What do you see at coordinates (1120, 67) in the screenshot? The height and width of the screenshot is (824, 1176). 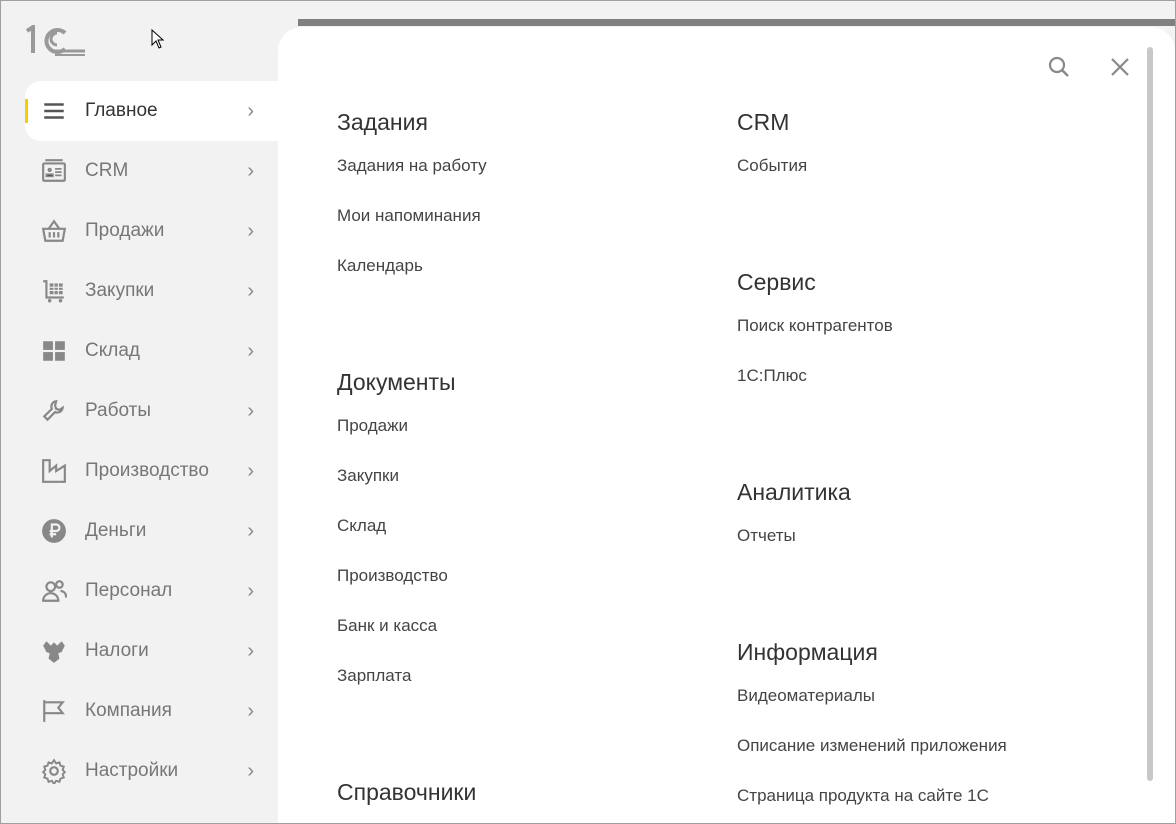 I see `close-icon` at bounding box center [1120, 67].